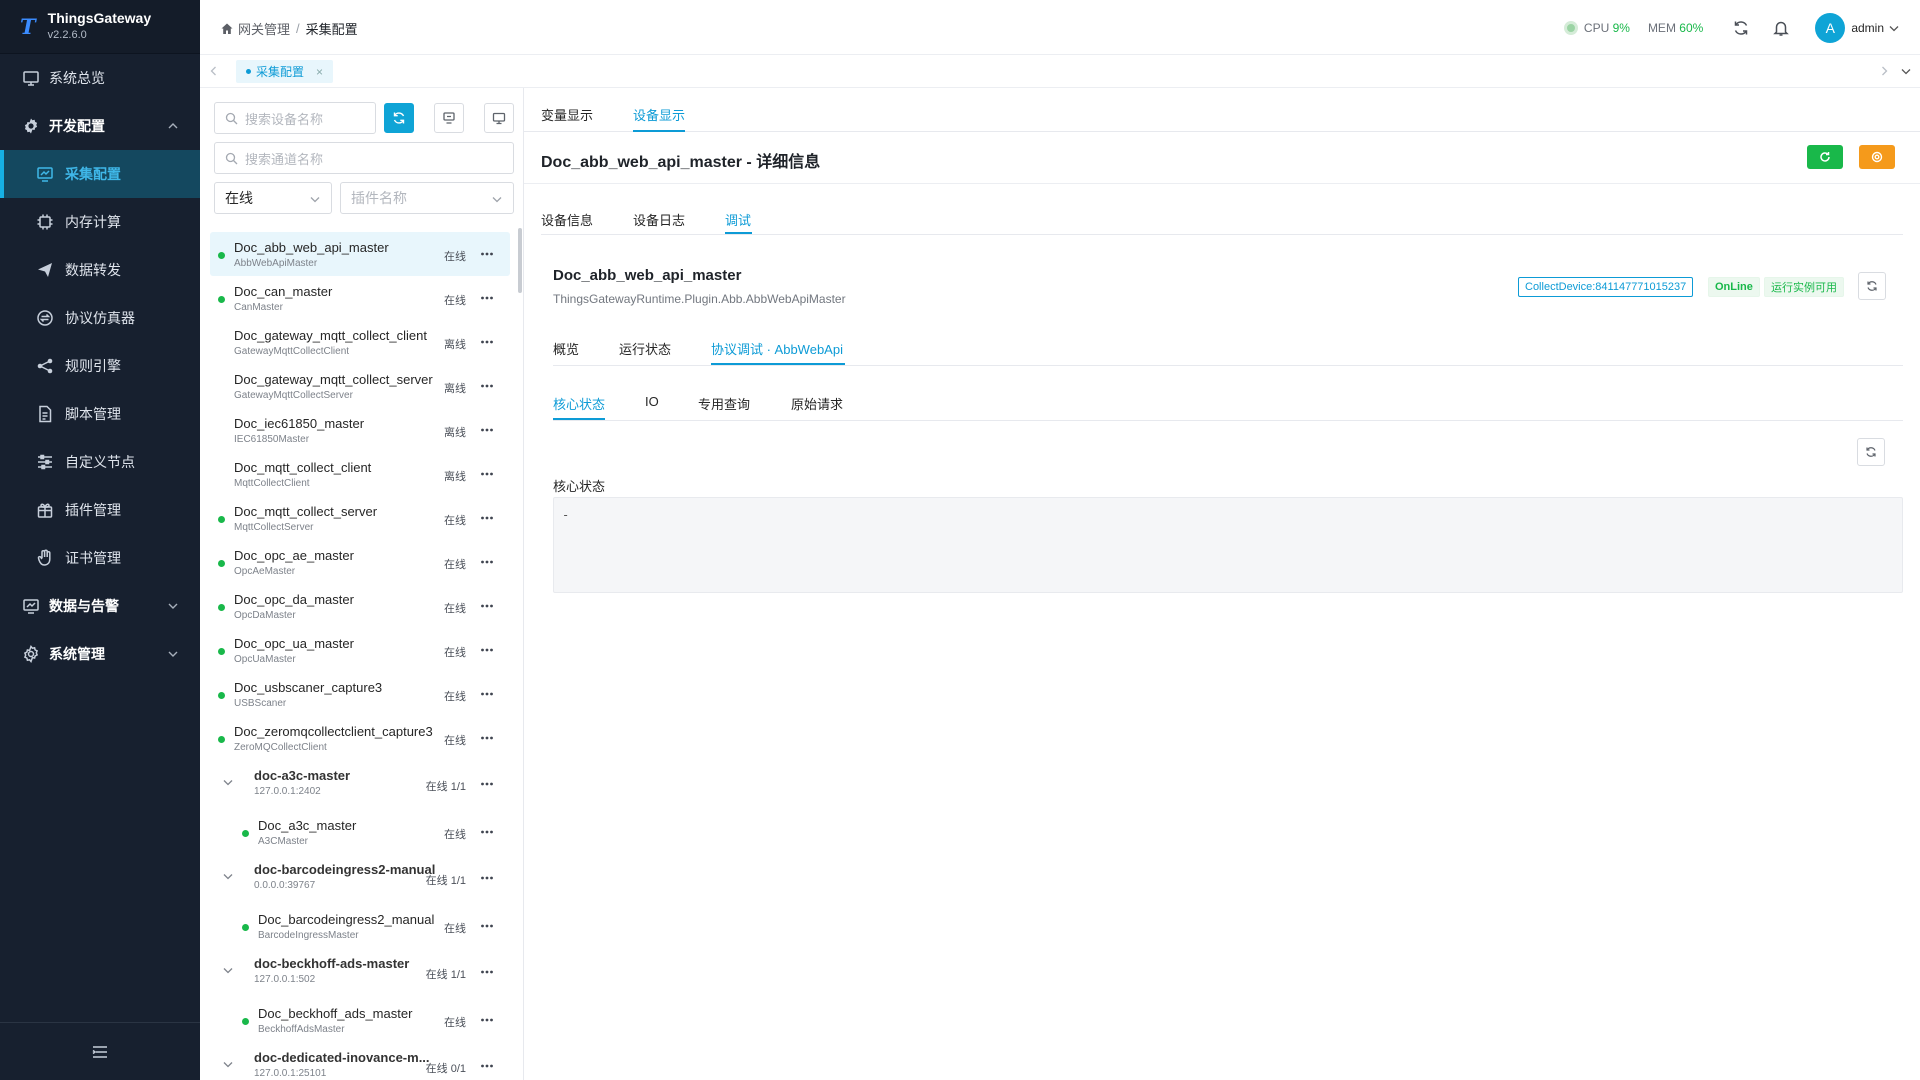 This screenshot has width=1920, height=1080. What do you see at coordinates (724, 403) in the screenshot?
I see `tab-special-query: 专用查询` at bounding box center [724, 403].